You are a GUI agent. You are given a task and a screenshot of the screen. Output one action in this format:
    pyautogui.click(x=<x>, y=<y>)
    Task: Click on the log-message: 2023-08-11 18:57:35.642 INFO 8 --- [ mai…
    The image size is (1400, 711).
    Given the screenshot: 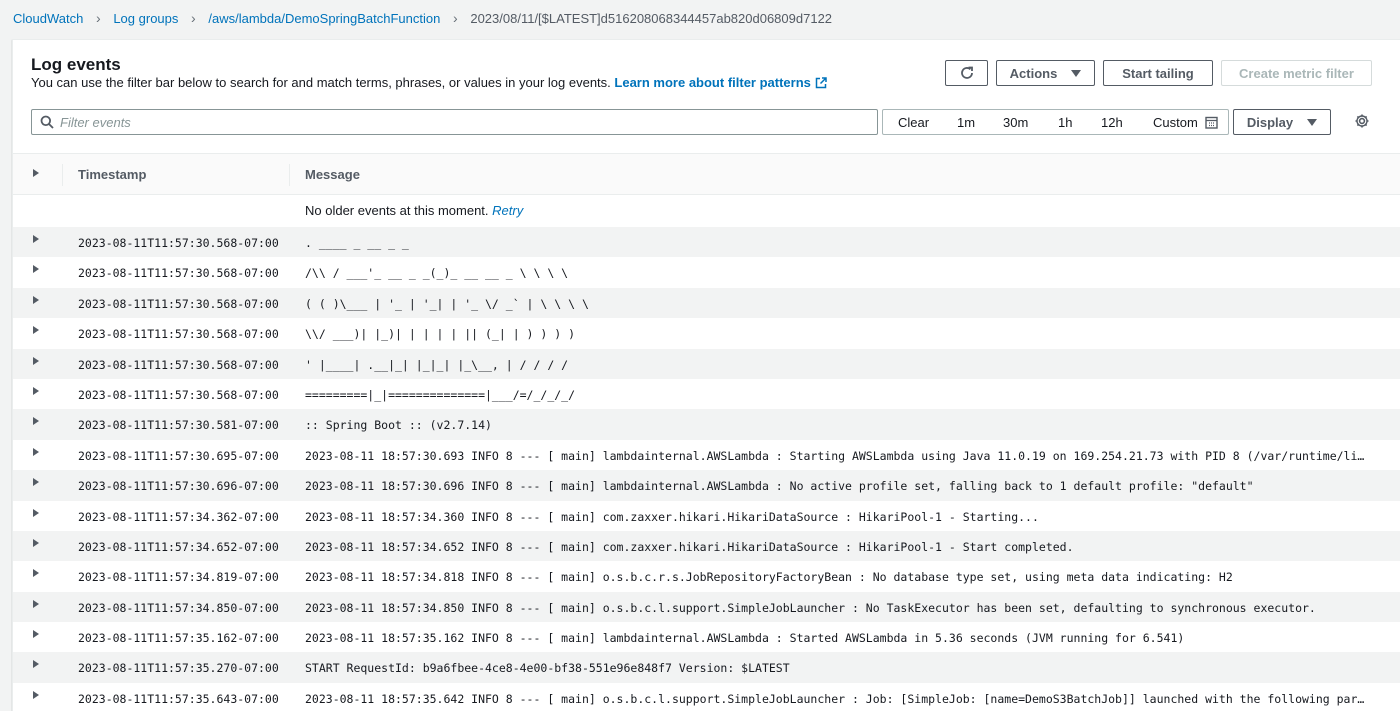 What is the action you would take?
    pyautogui.click(x=837, y=698)
    